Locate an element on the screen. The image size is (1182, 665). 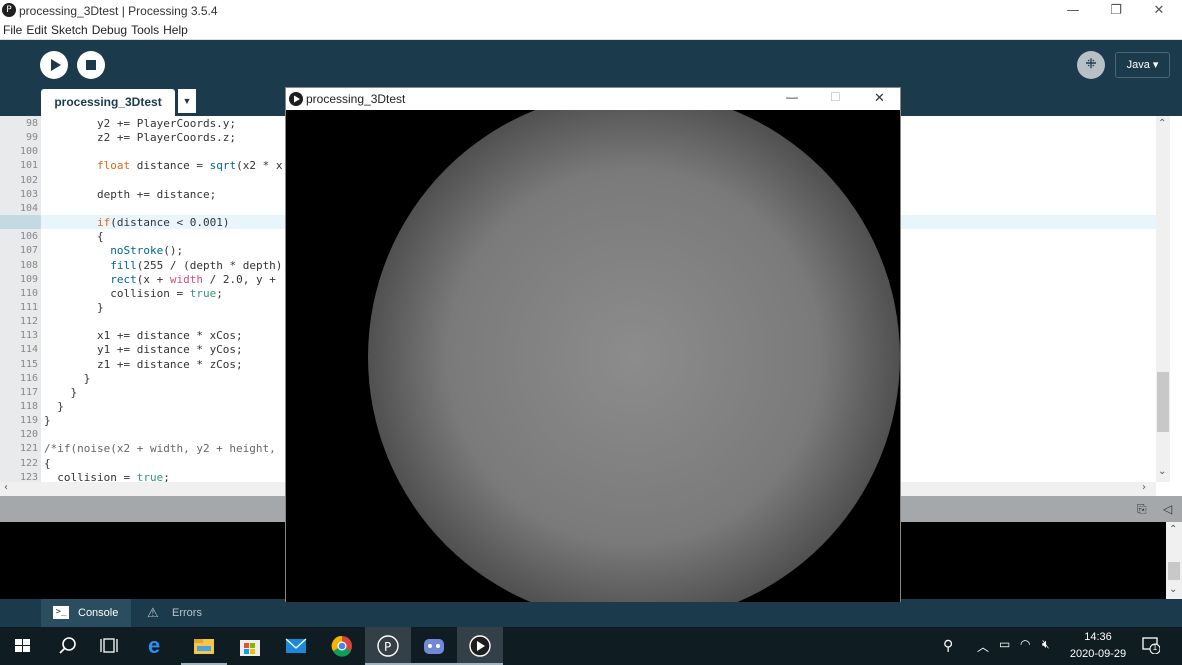
scroll-up-icon: ⌃ is located at coordinates (1162, 123).